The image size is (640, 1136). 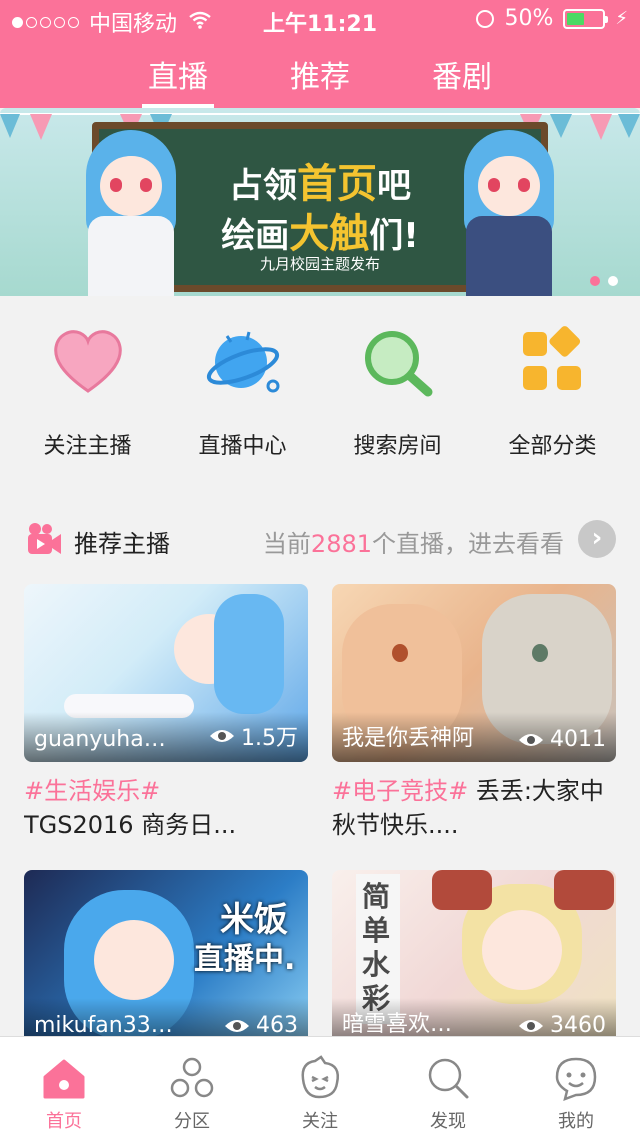 I want to click on quick-entry-live-center: 直播中心, so click(x=243, y=383).